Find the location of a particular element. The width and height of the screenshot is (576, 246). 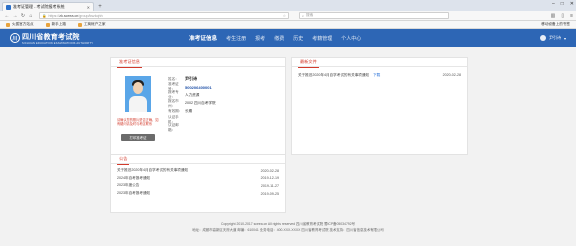

list-item: 关于推迟2020年4月自学考试的有关事项通知 下载 2020-02-28 is located at coordinates (379, 75).